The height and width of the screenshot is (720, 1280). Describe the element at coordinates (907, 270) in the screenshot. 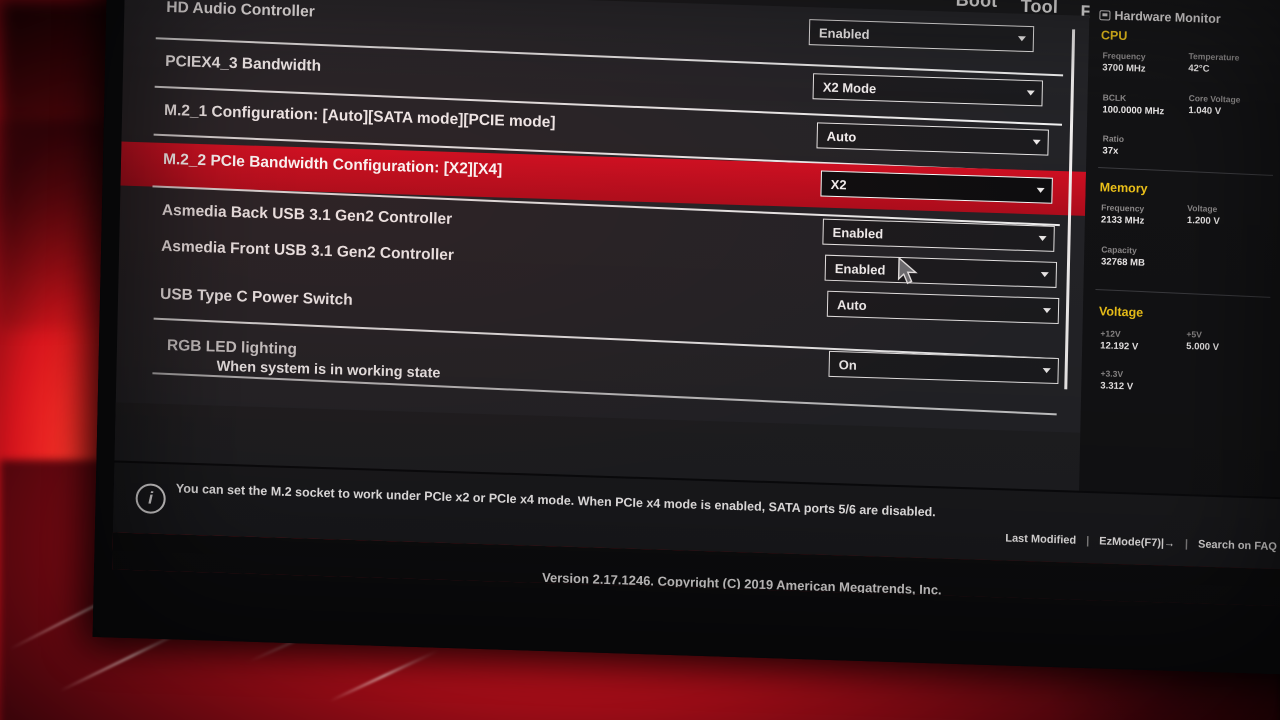

I see `mouse-cursor` at that location.